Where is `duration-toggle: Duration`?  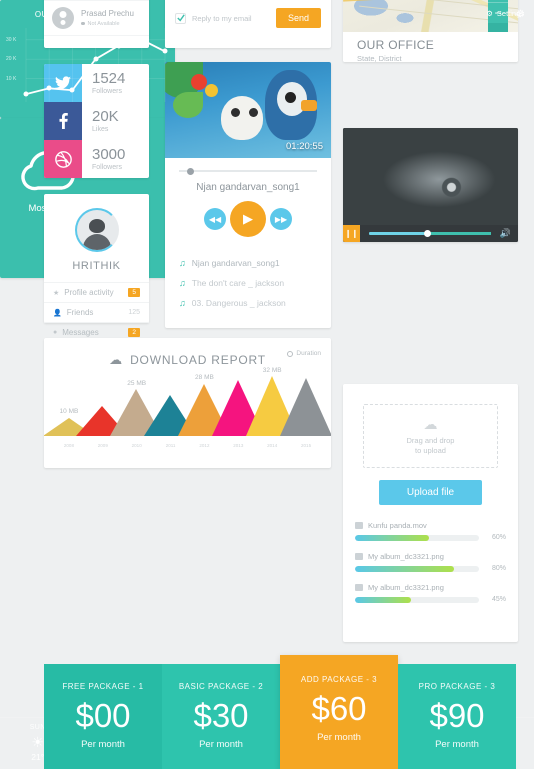
duration-toggle: Duration is located at coordinates (304, 353).